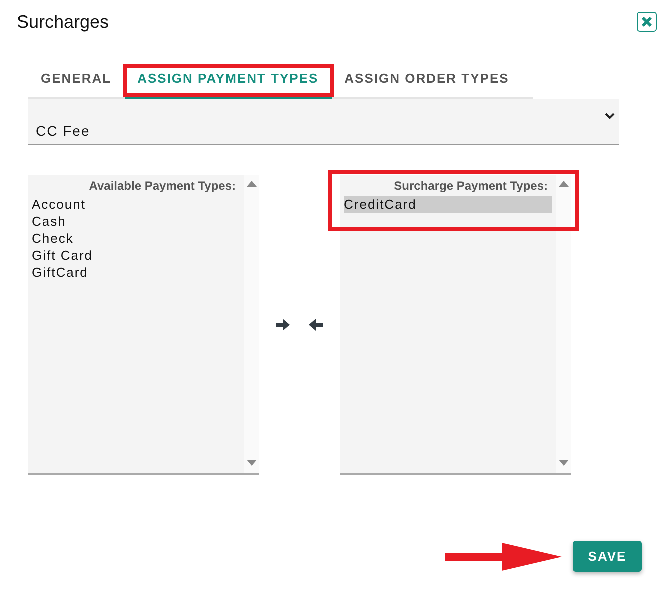  What do you see at coordinates (647, 22) in the screenshot?
I see `close-icon` at bounding box center [647, 22].